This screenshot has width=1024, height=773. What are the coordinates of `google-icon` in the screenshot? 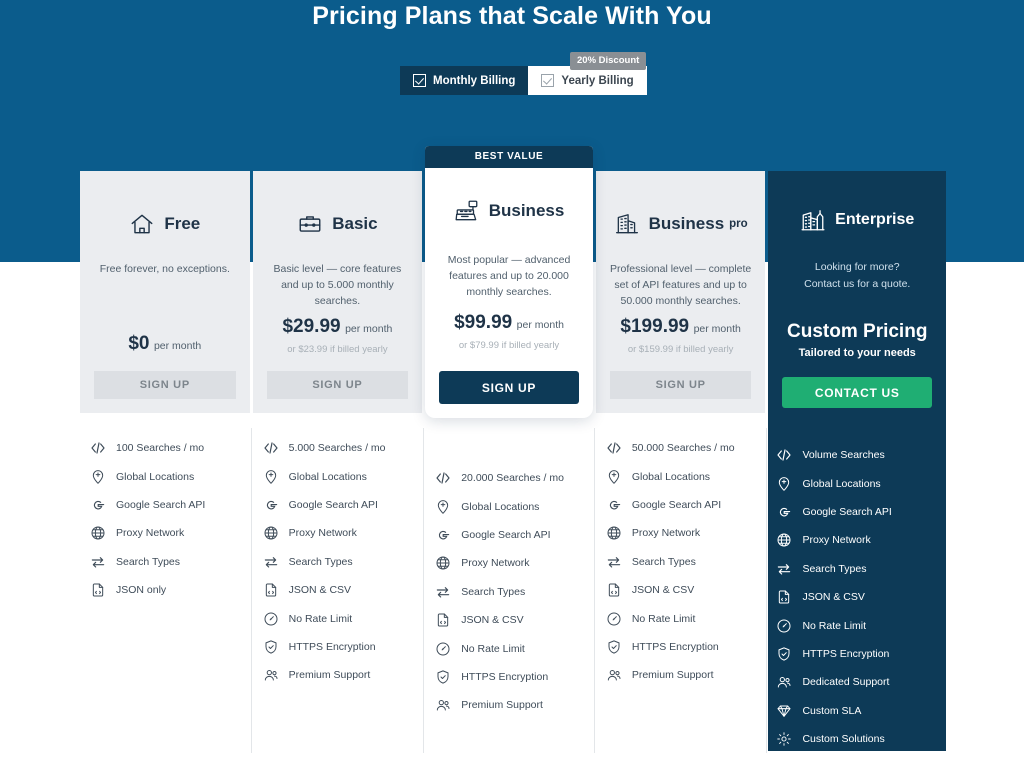 It's located at (271, 505).